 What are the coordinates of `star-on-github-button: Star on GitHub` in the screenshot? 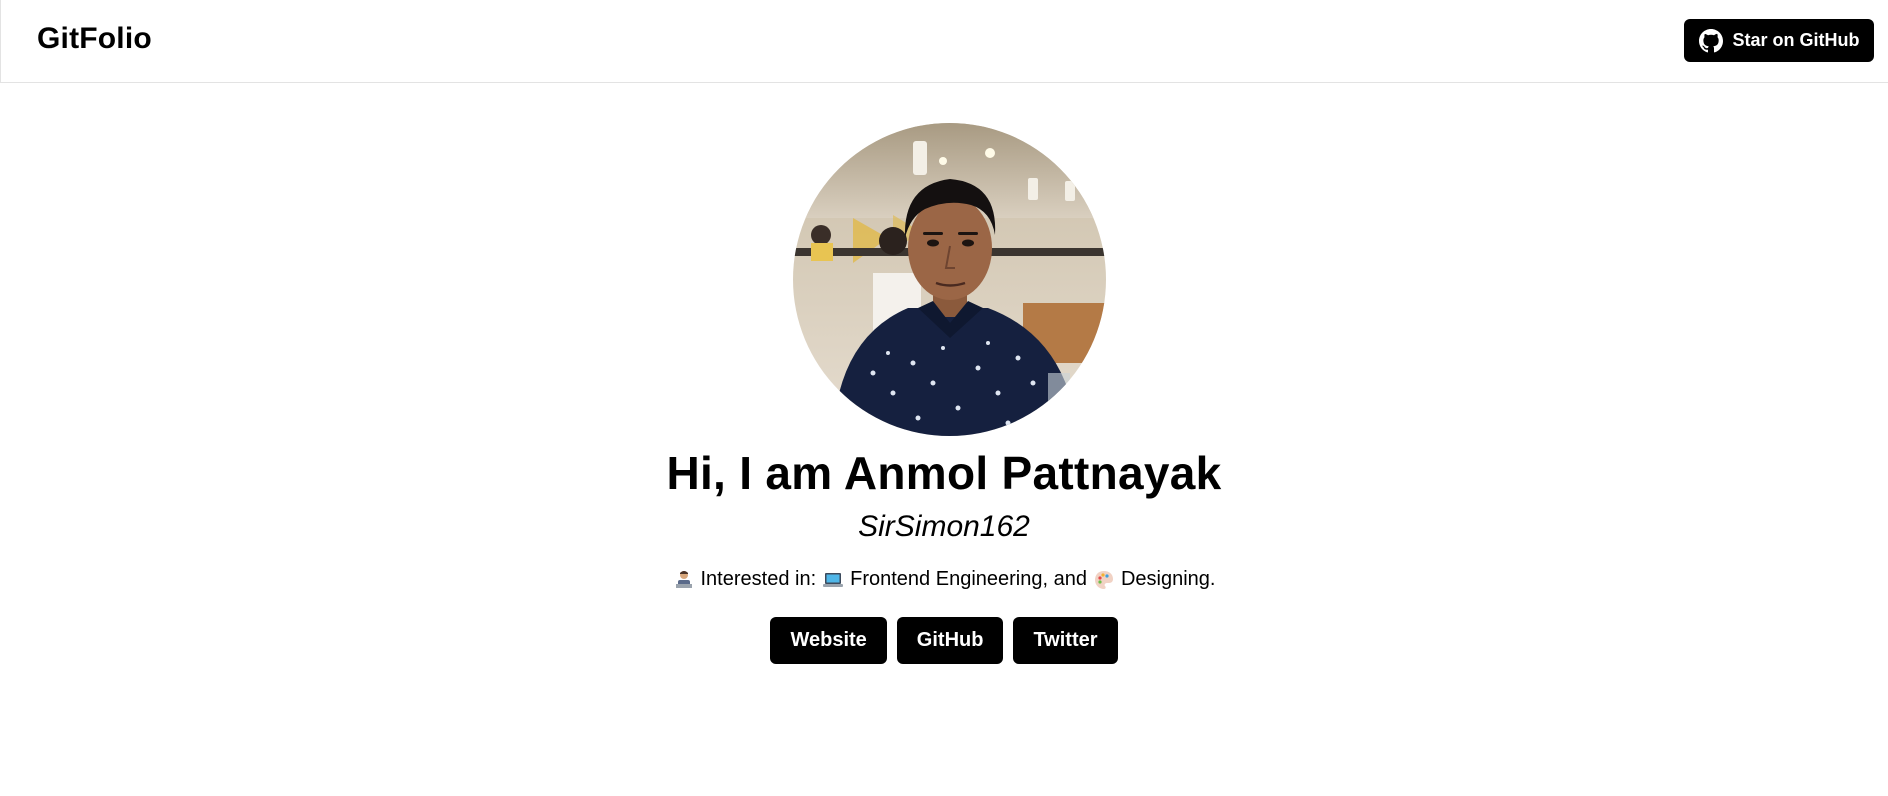 It's located at (1779, 40).